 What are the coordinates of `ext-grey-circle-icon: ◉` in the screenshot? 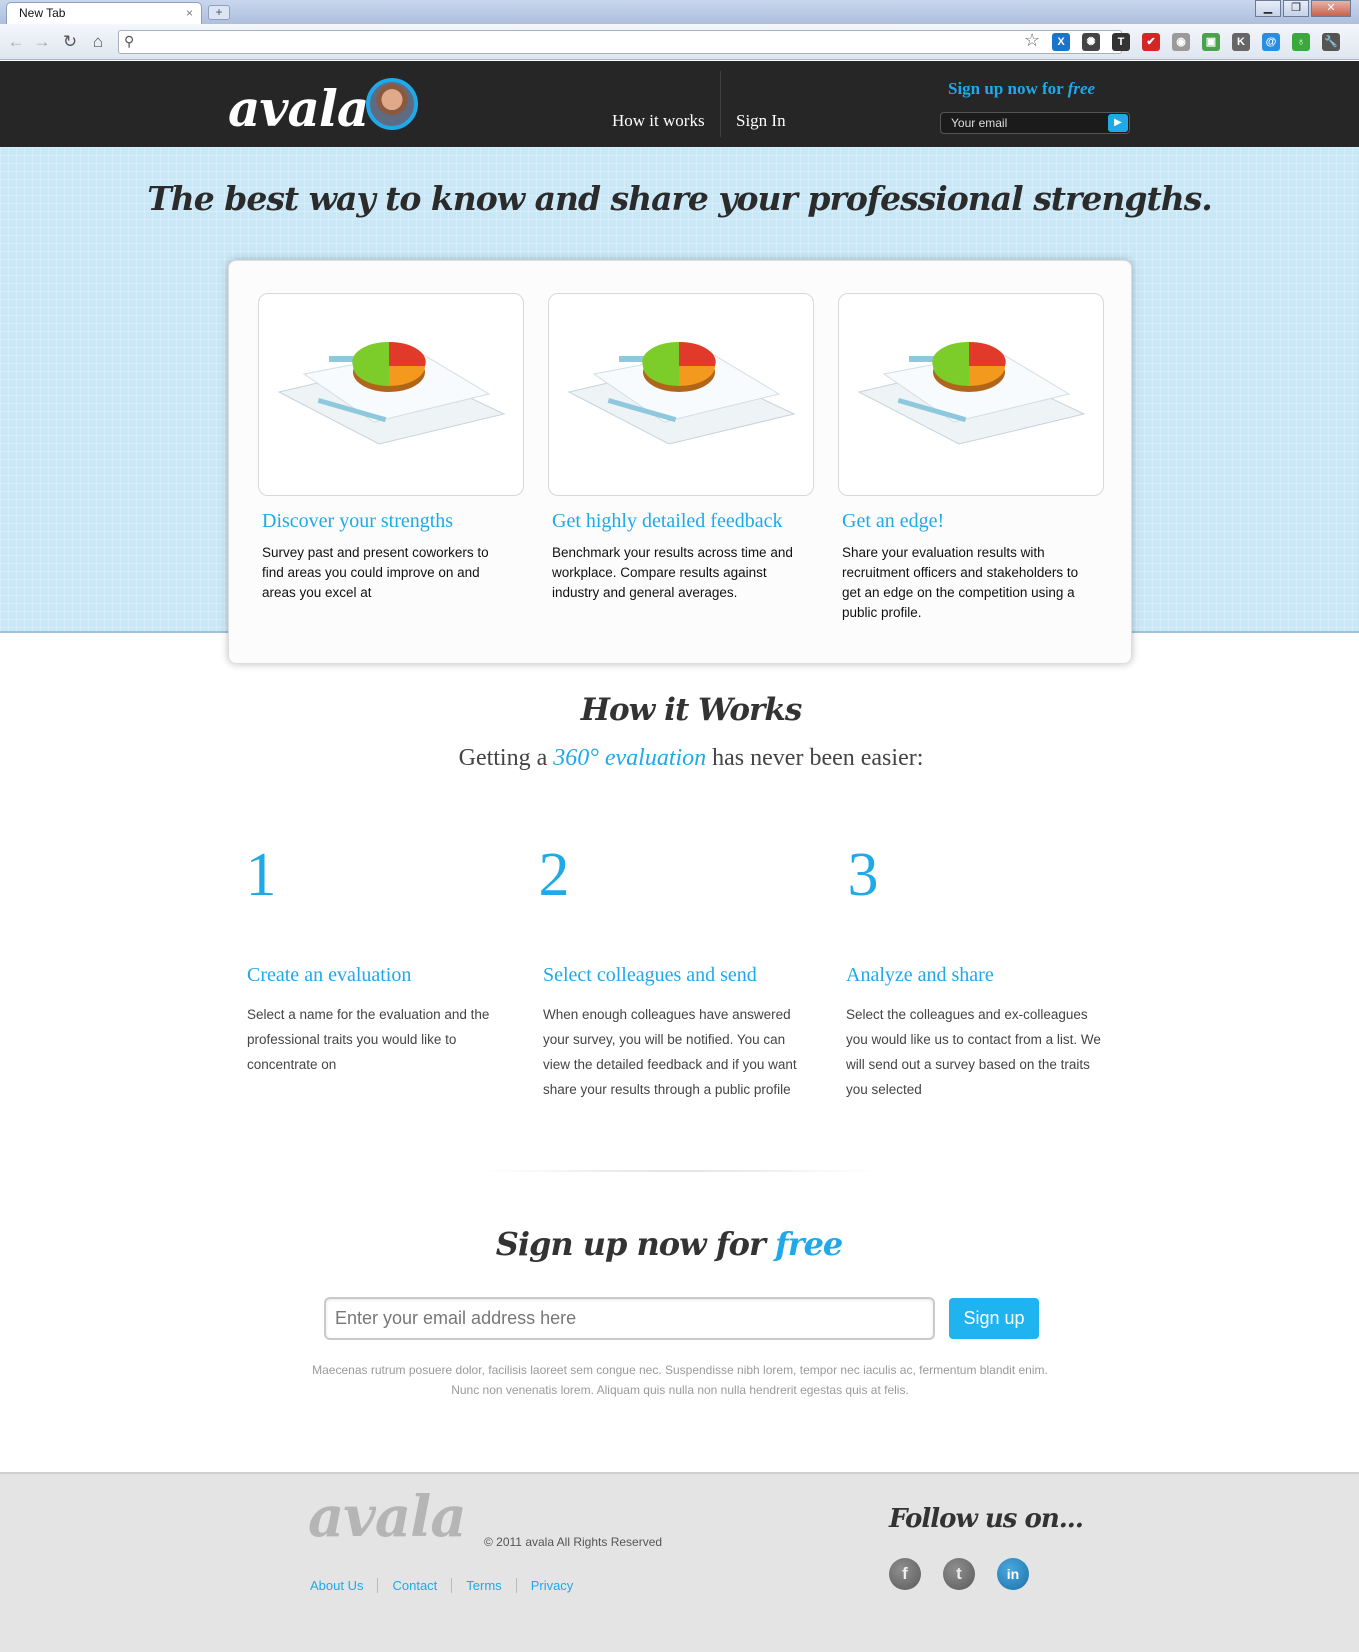 It's located at (1181, 42).